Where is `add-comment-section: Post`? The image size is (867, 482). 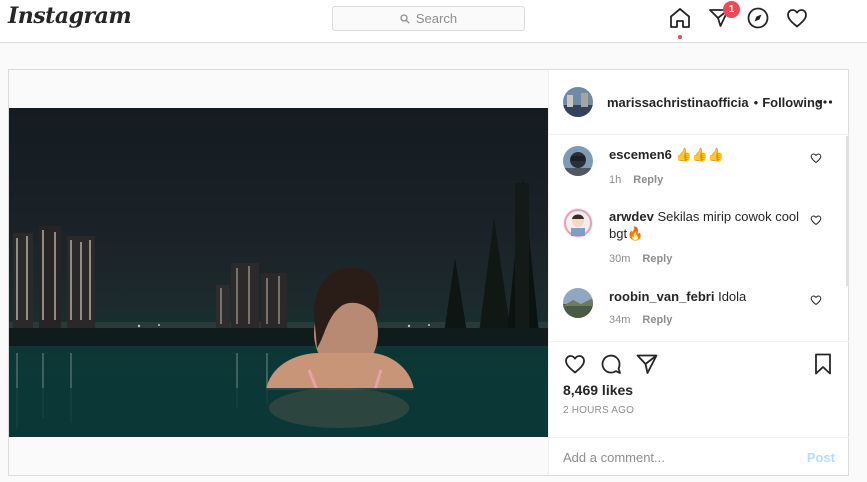
add-comment-section: Post is located at coordinates (699, 456).